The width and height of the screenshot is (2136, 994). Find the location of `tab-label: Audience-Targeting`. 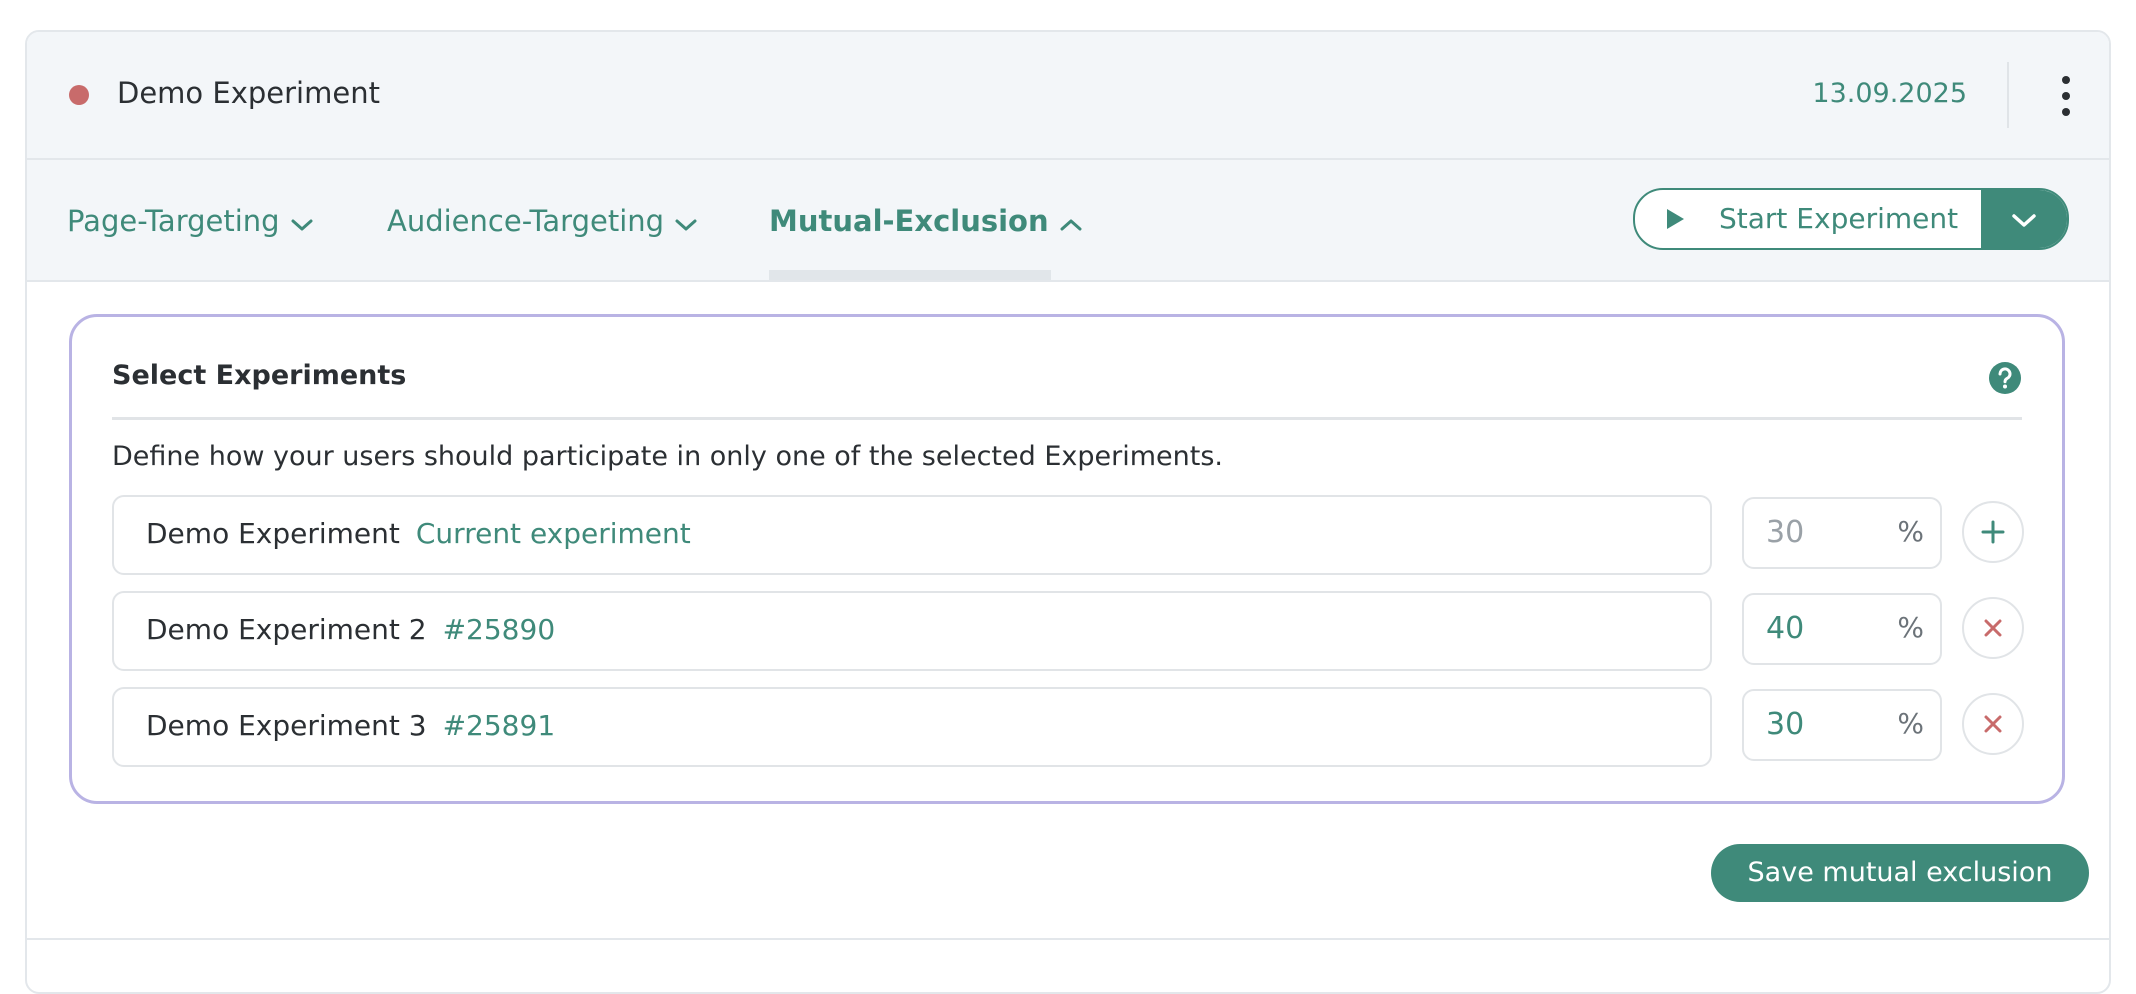

tab-label: Audience-Targeting is located at coordinates (526, 221).